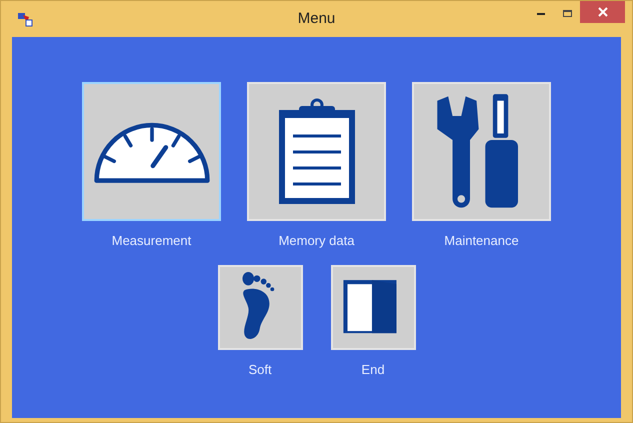 The width and height of the screenshot is (633, 423). I want to click on tile-label: End, so click(373, 369).